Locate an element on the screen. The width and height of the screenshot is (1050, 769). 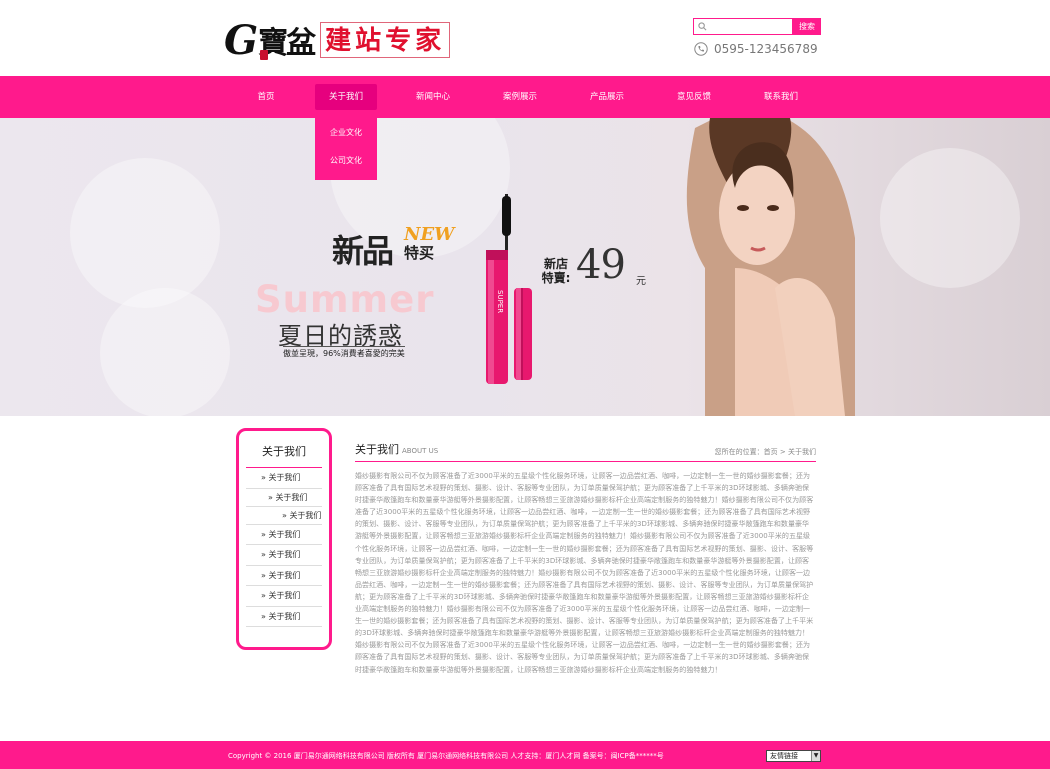
page-title: 关于我们 ABOUT US is located at coordinates (397, 449).